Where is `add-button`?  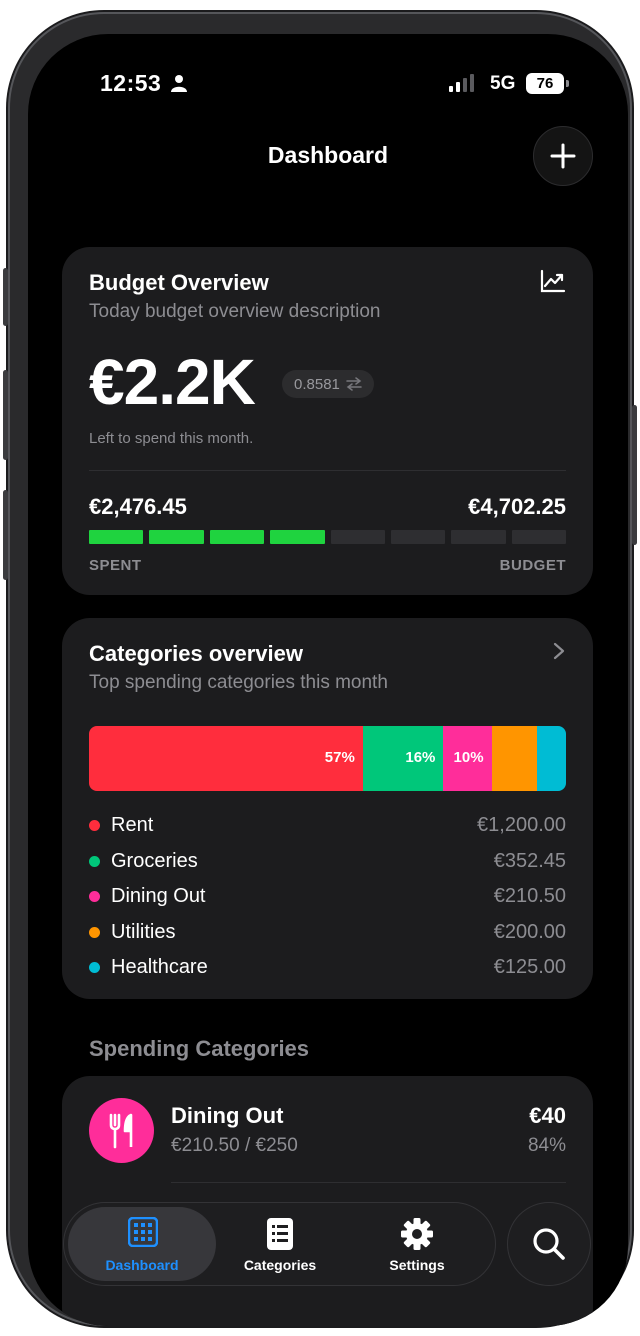 add-button is located at coordinates (563, 156).